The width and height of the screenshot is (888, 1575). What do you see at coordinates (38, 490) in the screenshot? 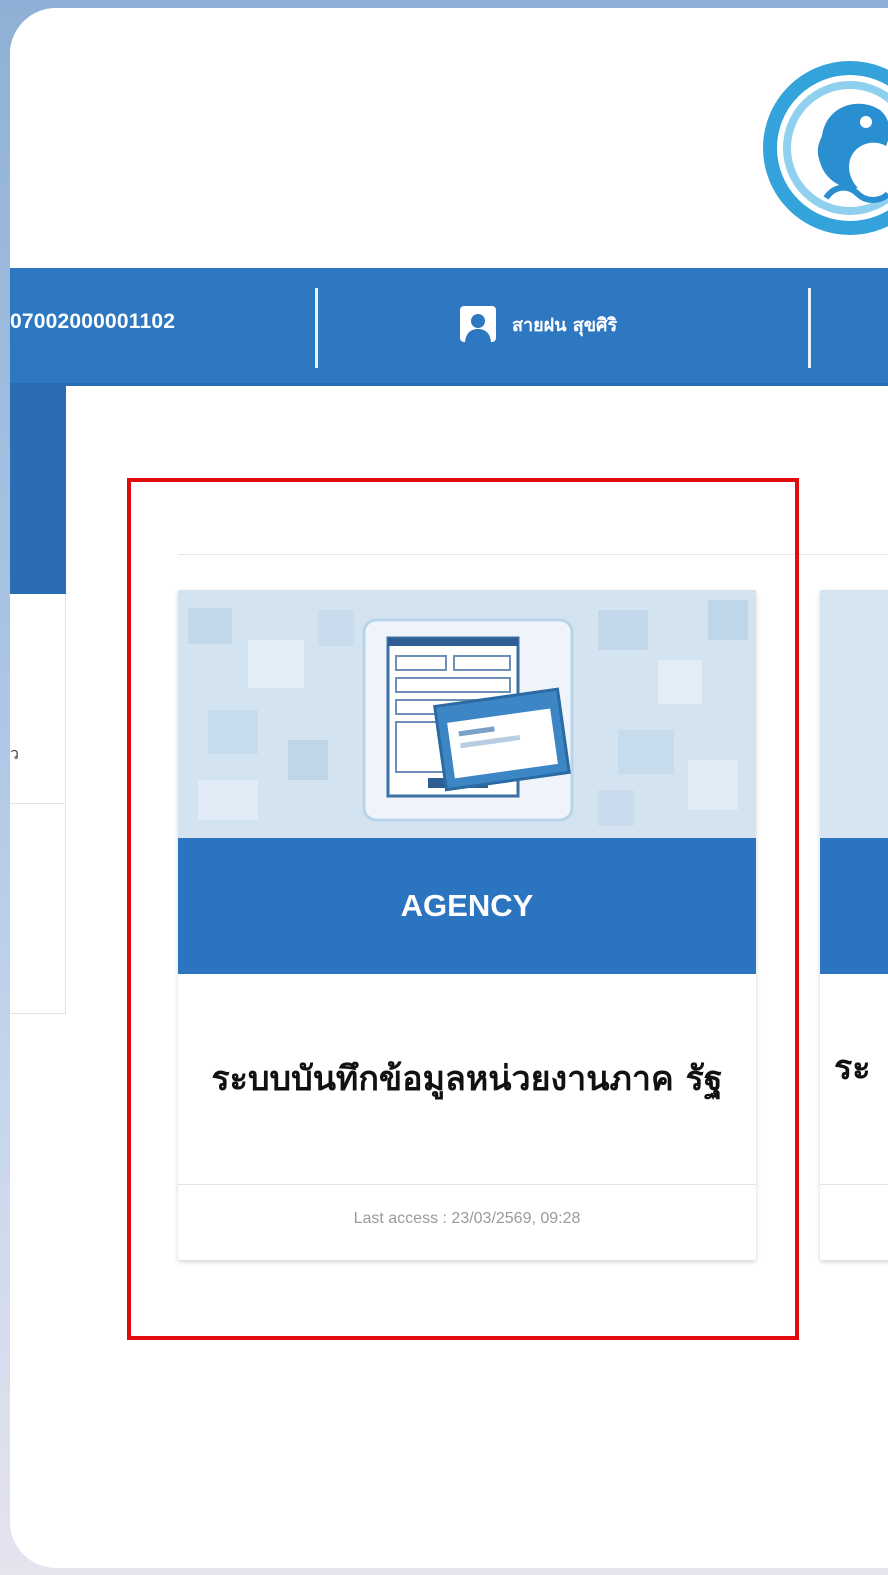
I see `sidebar-item-active` at bounding box center [38, 490].